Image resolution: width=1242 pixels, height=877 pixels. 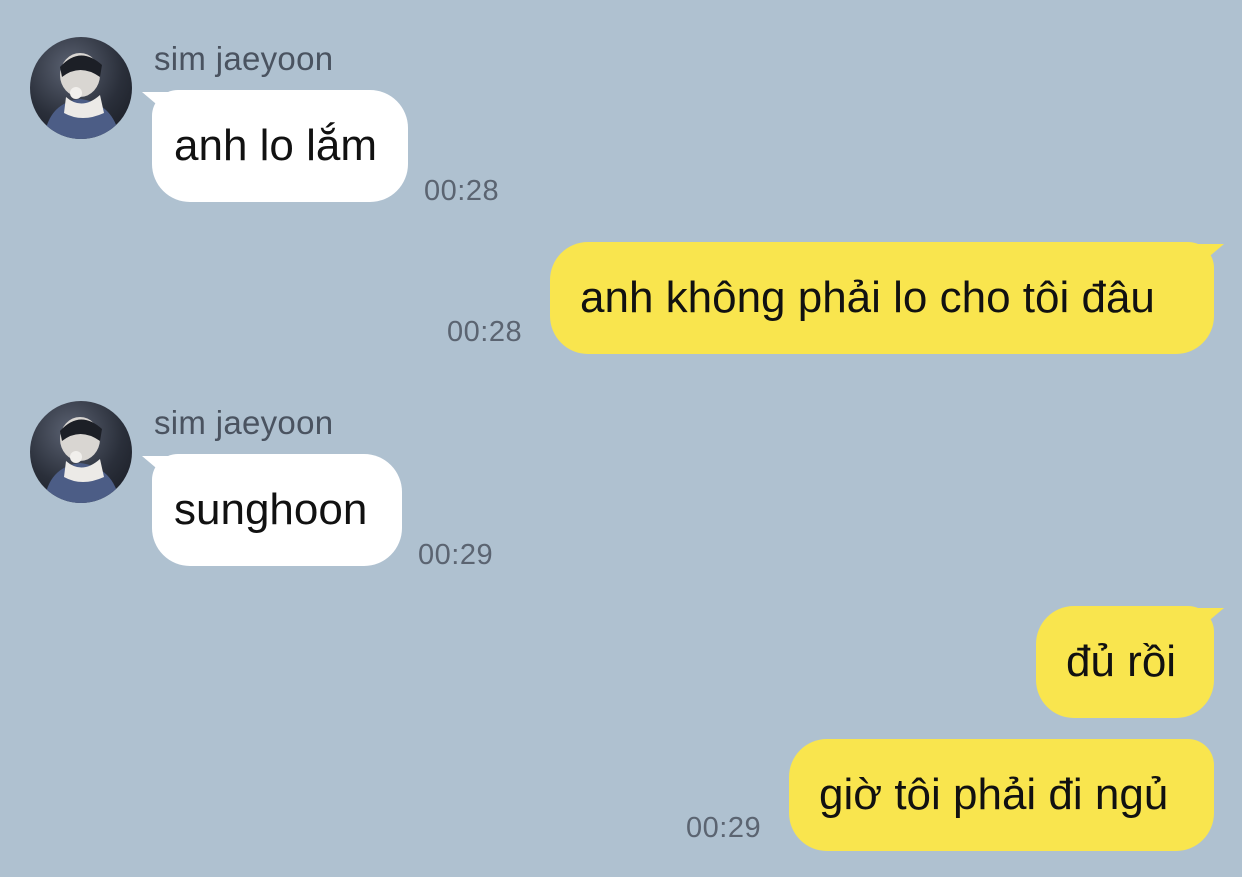 What do you see at coordinates (276, 145) in the screenshot?
I see `message-text: anh lo lắm` at bounding box center [276, 145].